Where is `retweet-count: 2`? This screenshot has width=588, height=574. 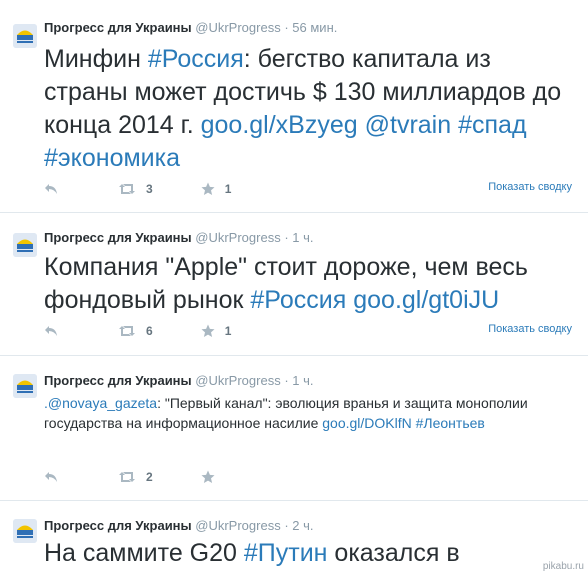 retweet-count: 2 is located at coordinates (149, 477).